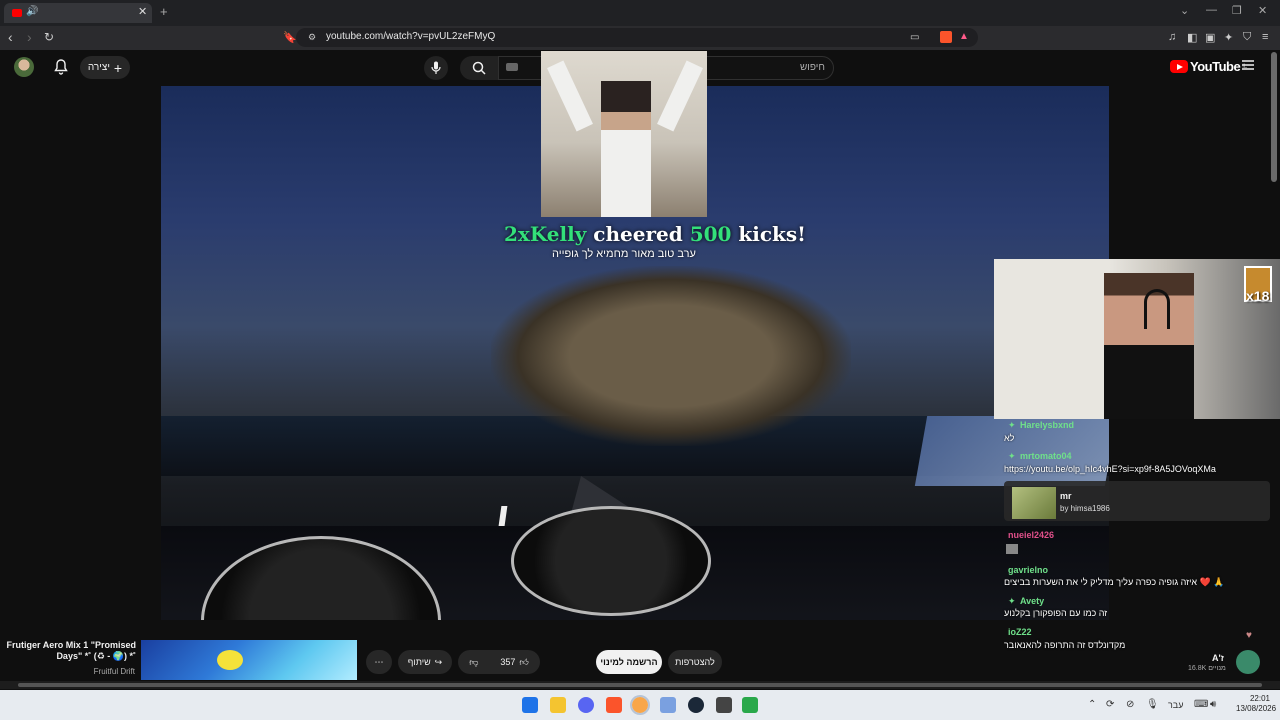 The height and width of the screenshot is (720, 1280). I want to click on tachometer-gauge, so click(611, 561).